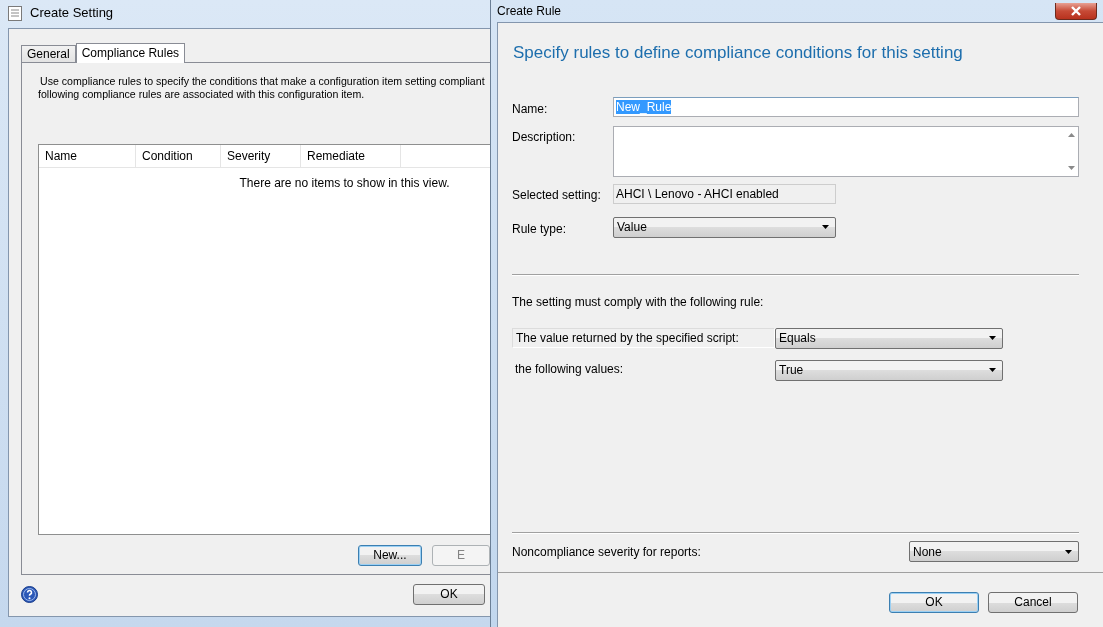 The width and height of the screenshot is (1103, 627). I want to click on dropdown: None, so click(994, 551).